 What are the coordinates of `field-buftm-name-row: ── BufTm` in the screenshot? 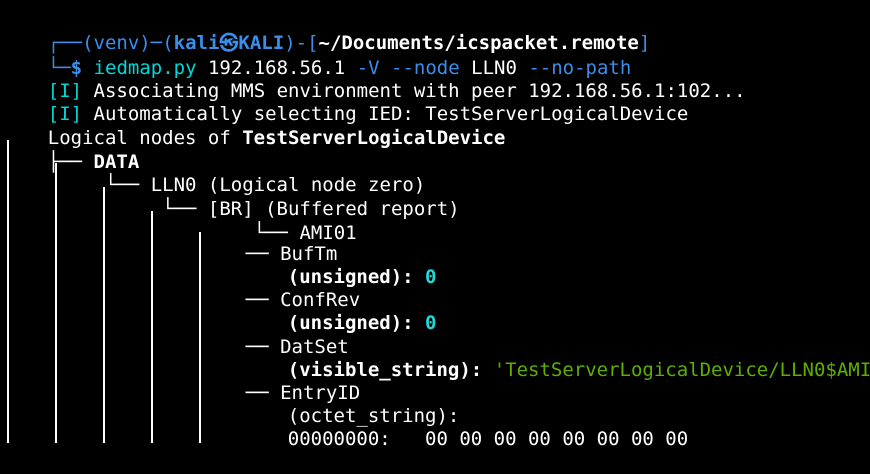 It's located at (269, 242).